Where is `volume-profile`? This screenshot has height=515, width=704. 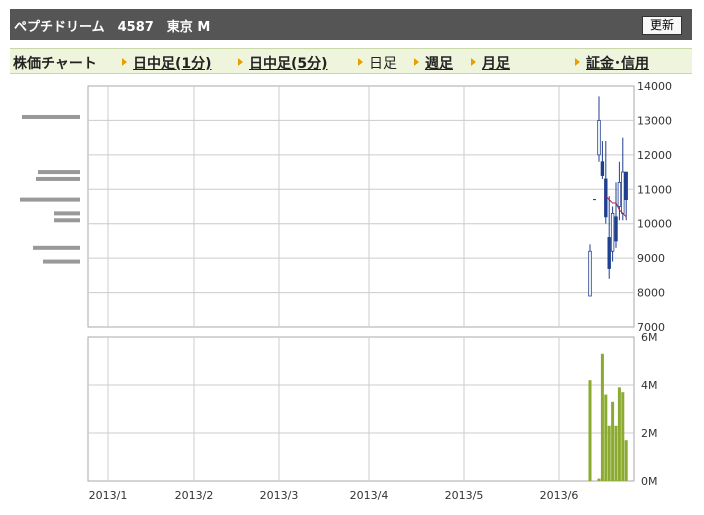
volume-profile is located at coordinates (50, 189).